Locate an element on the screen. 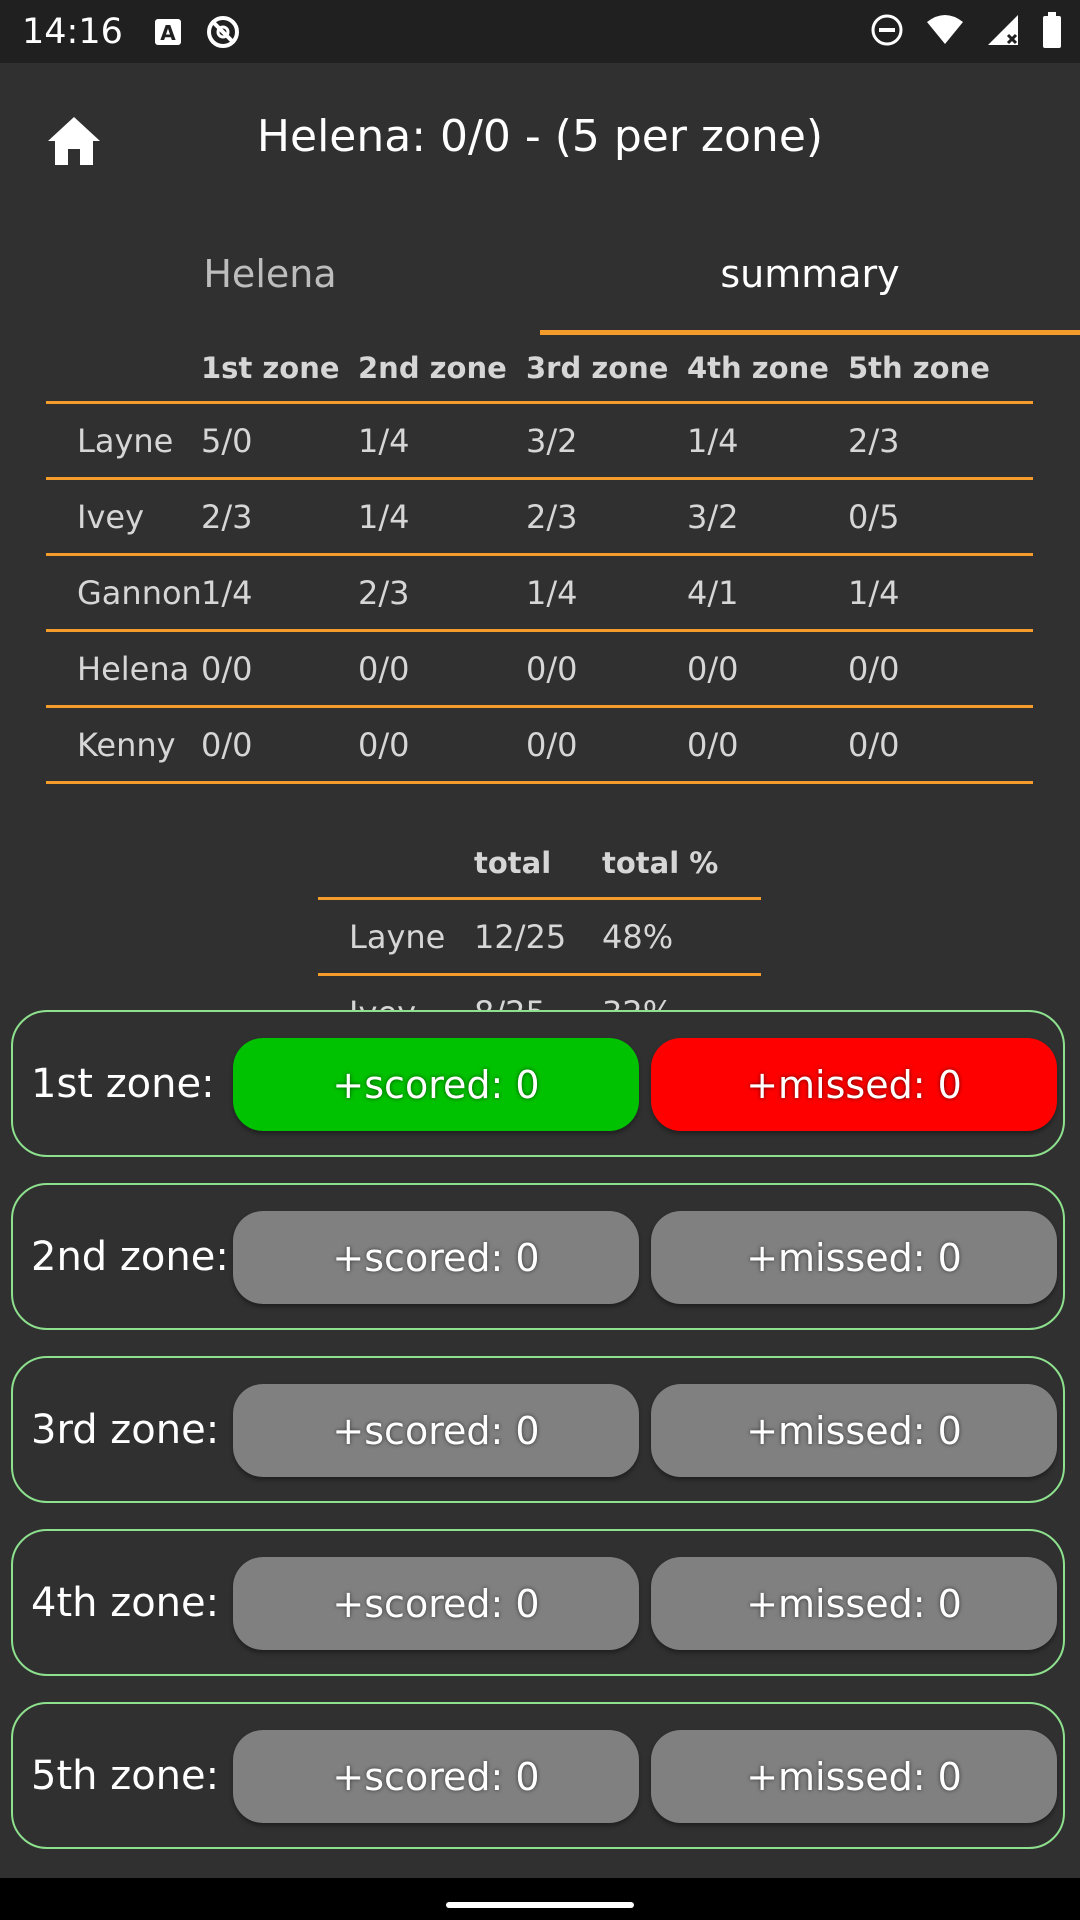  tab-bar: Helena summary is located at coordinates (540, 274).